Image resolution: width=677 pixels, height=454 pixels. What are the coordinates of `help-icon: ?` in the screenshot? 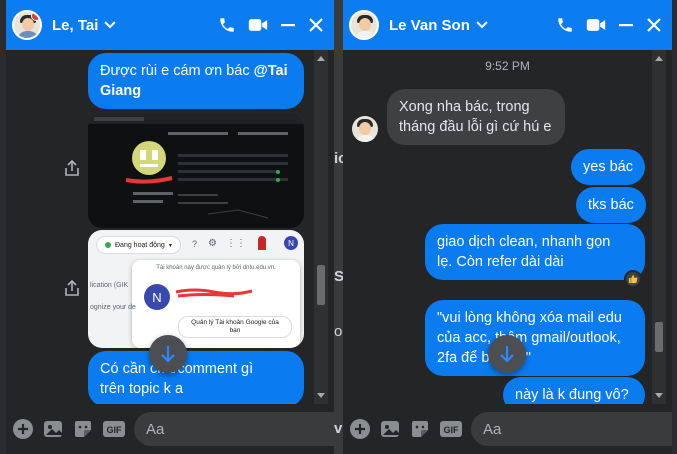 It's located at (195, 244).